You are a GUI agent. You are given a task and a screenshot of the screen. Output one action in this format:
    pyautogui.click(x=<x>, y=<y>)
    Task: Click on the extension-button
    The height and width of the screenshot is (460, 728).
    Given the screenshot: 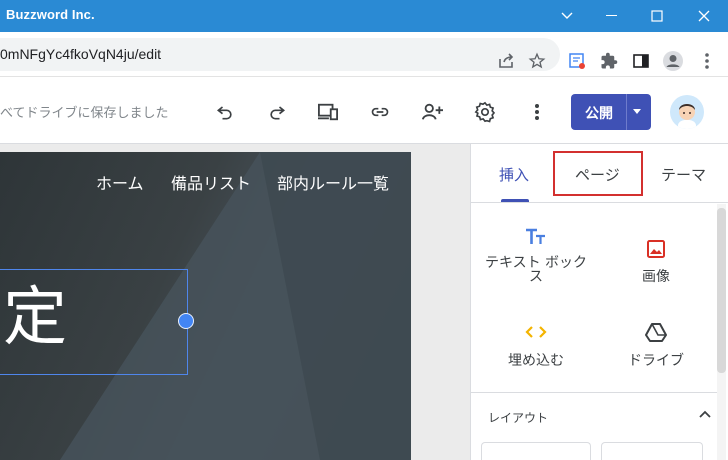 What is the action you would take?
    pyautogui.click(x=577, y=61)
    